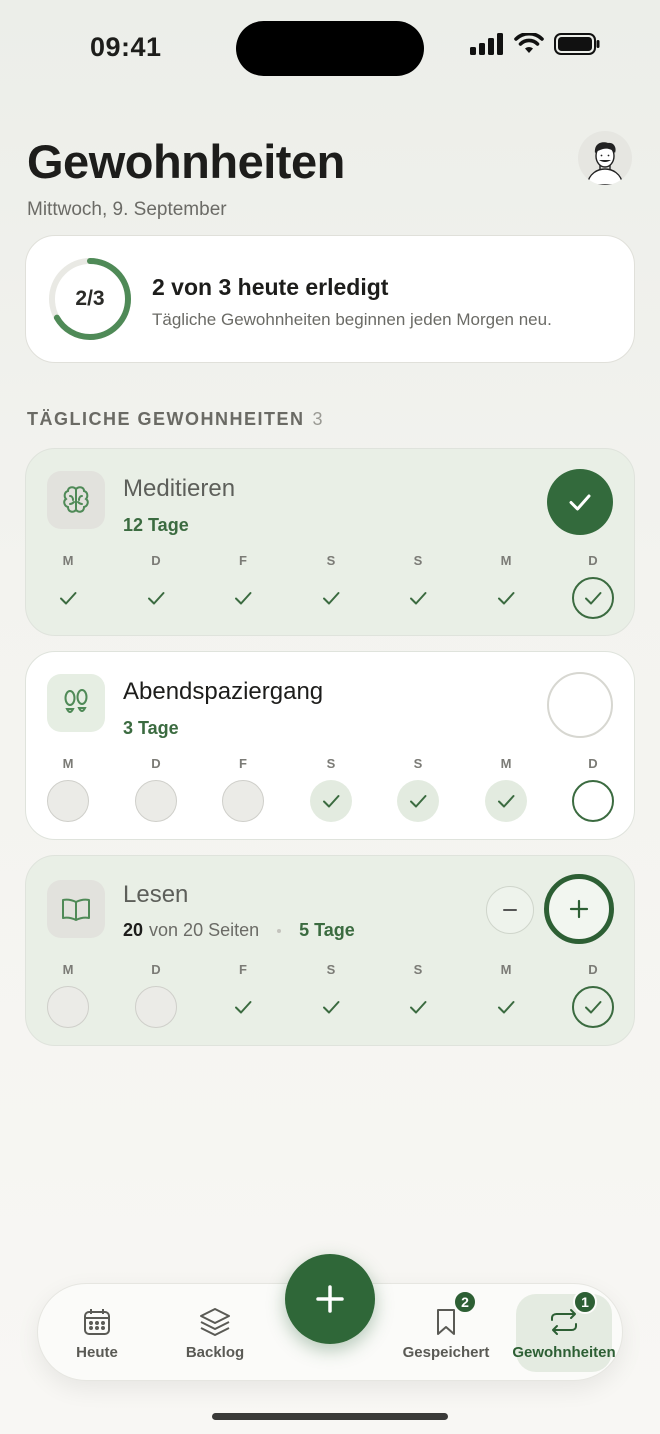 The image size is (660, 1434). What do you see at coordinates (330, 542) in the screenshot?
I see `habit-card-meditieren: Meditieren 12 Tage M D F S S M D` at bounding box center [330, 542].